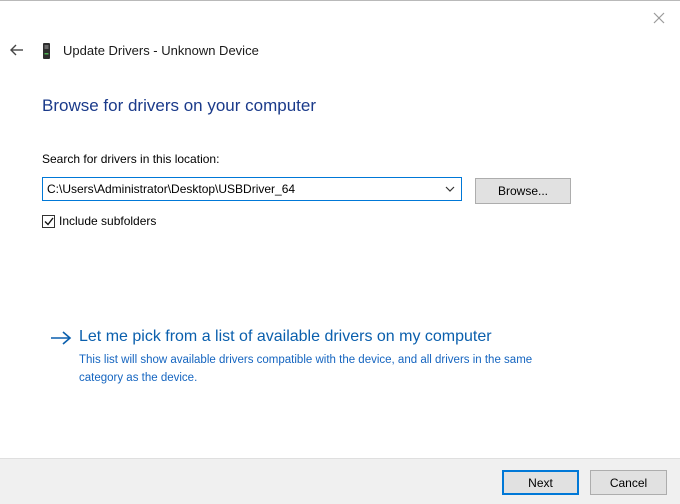 The height and width of the screenshot is (504, 680). What do you see at coordinates (179, 105) in the screenshot?
I see `page-heading: Browse for drivers on your computer` at bounding box center [179, 105].